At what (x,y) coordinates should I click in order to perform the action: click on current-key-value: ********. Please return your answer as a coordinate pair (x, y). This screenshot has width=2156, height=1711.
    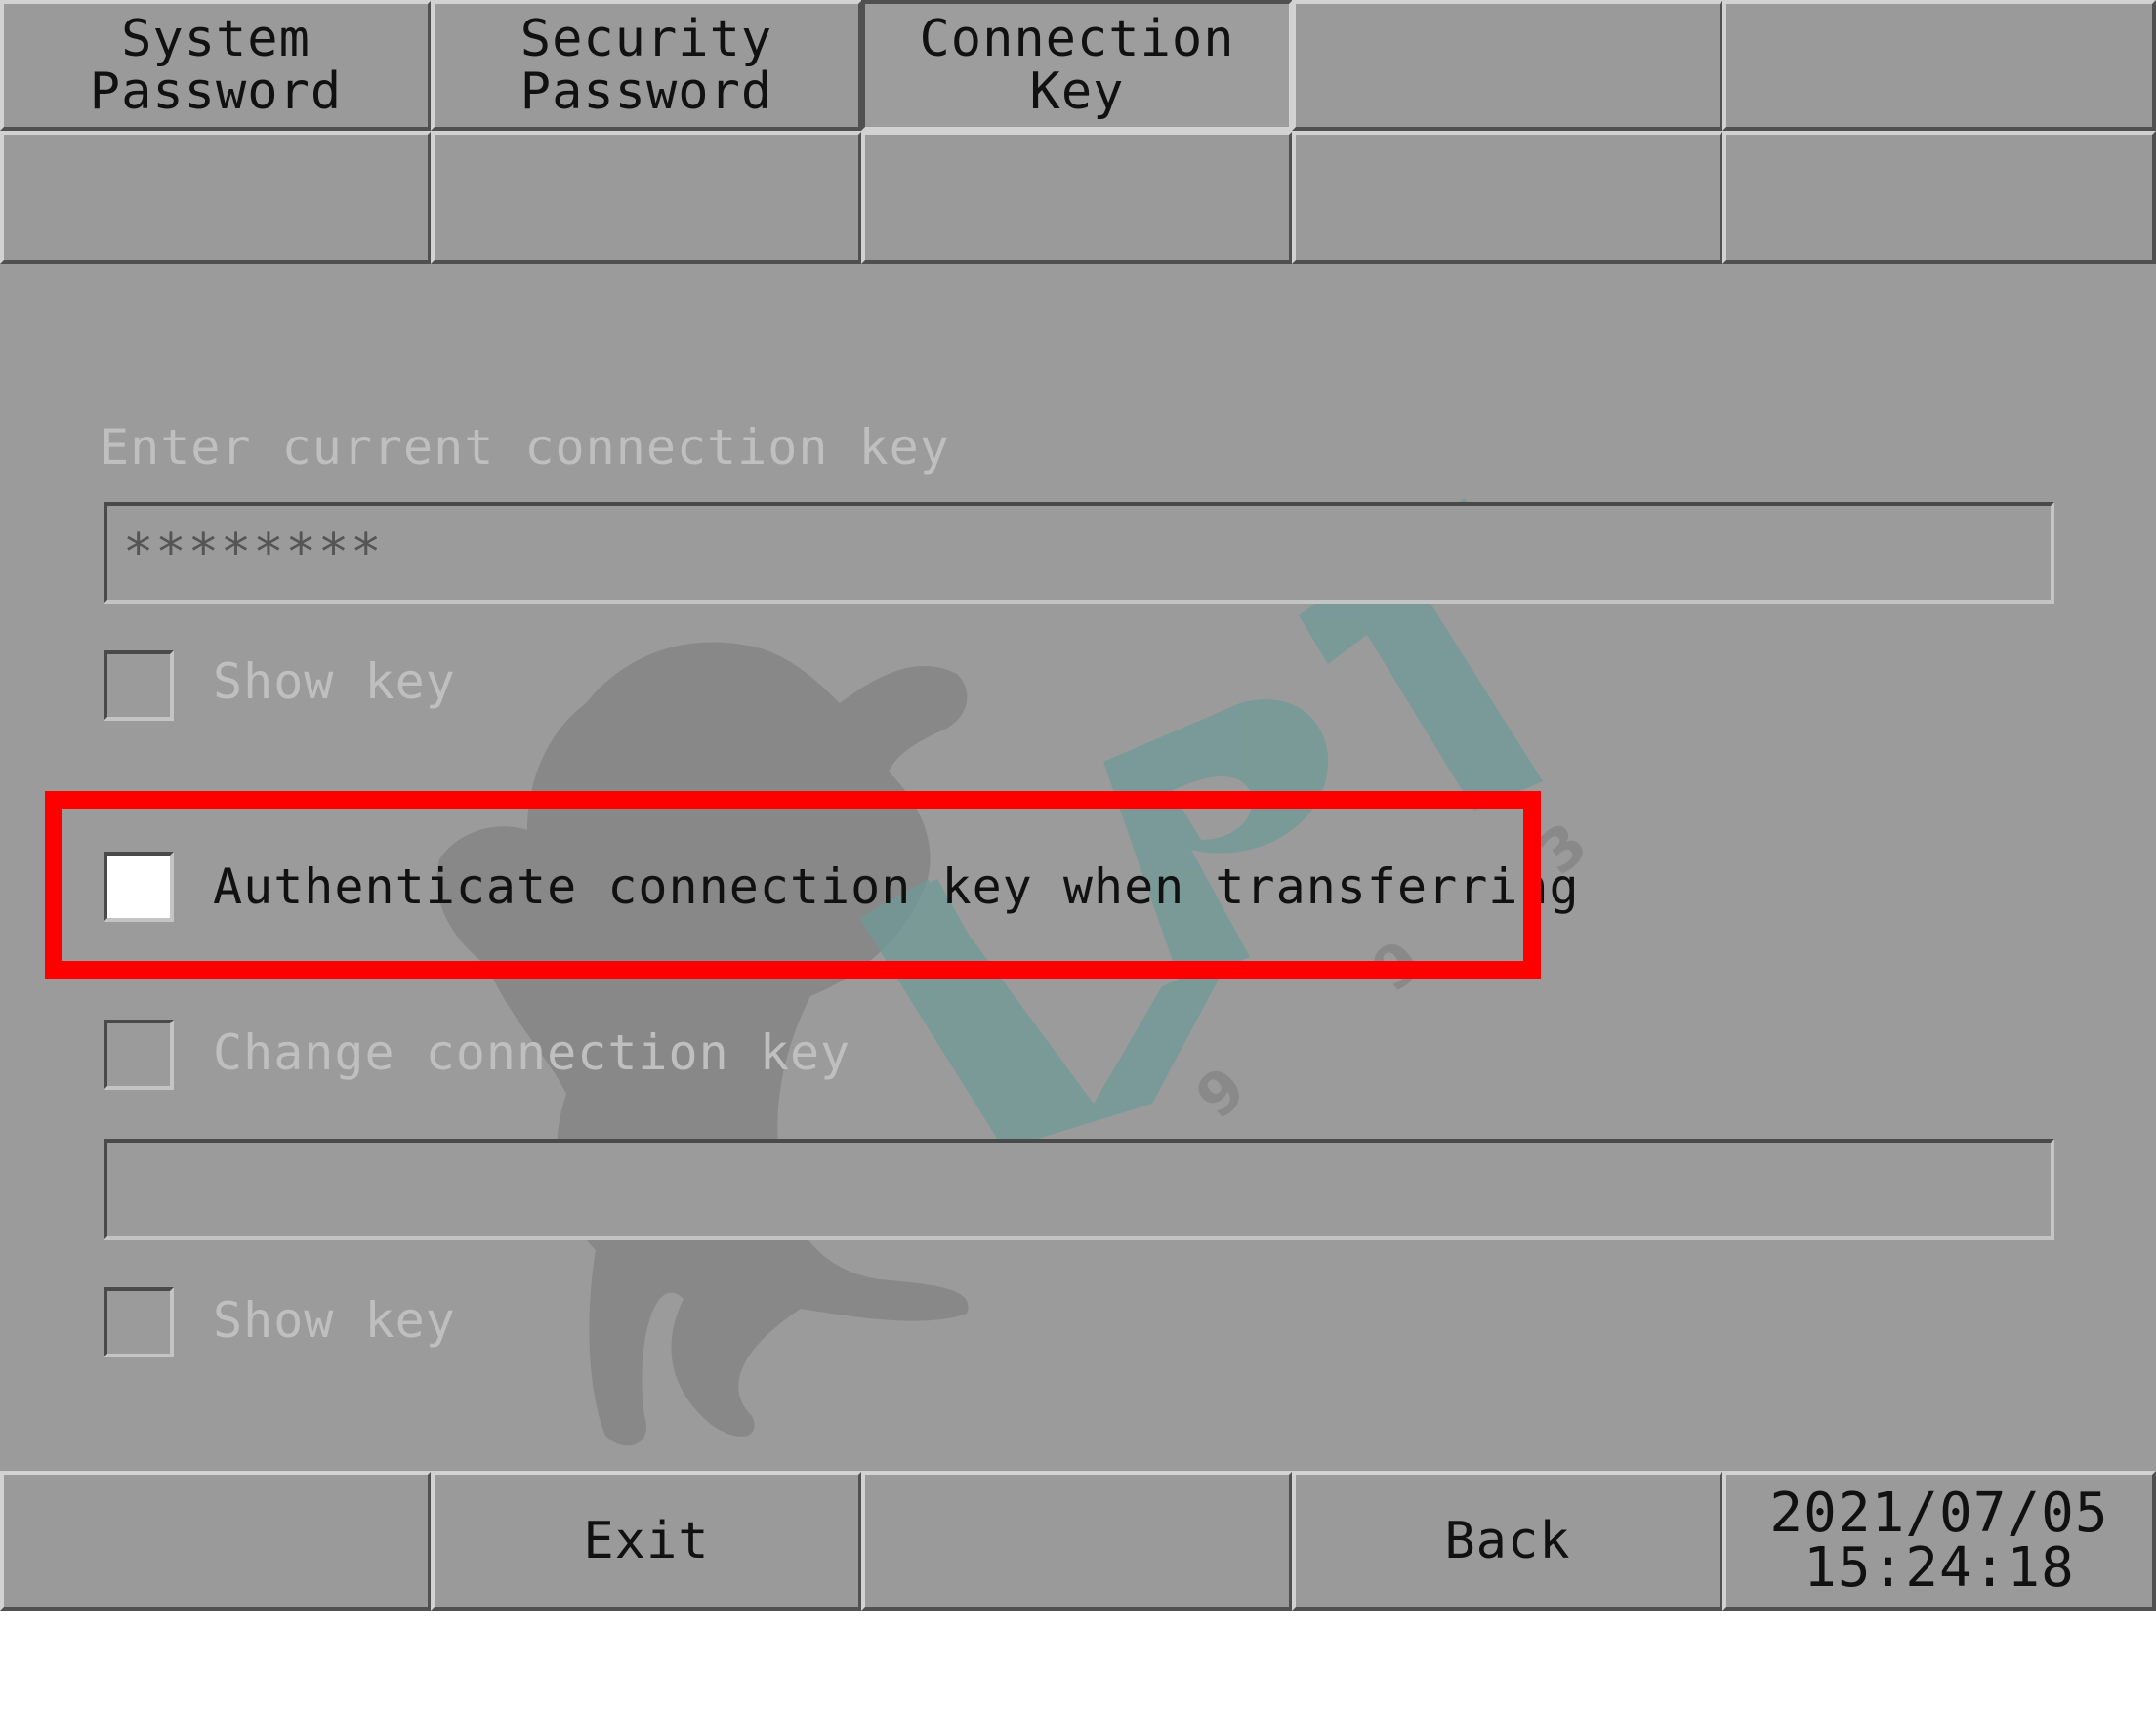
    Looking at the image, I should click on (254, 552).